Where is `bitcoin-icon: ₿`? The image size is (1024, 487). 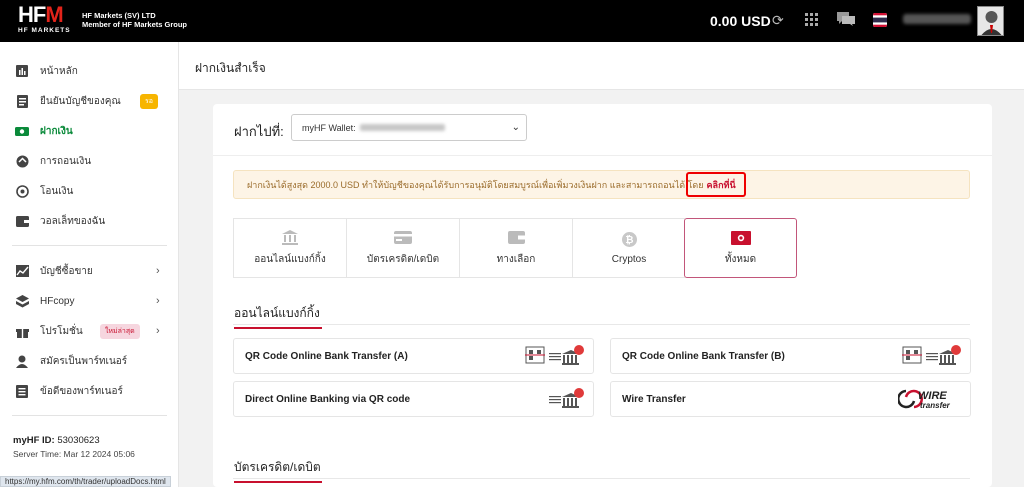 bitcoin-icon: ₿ is located at coordinates (629, 240).